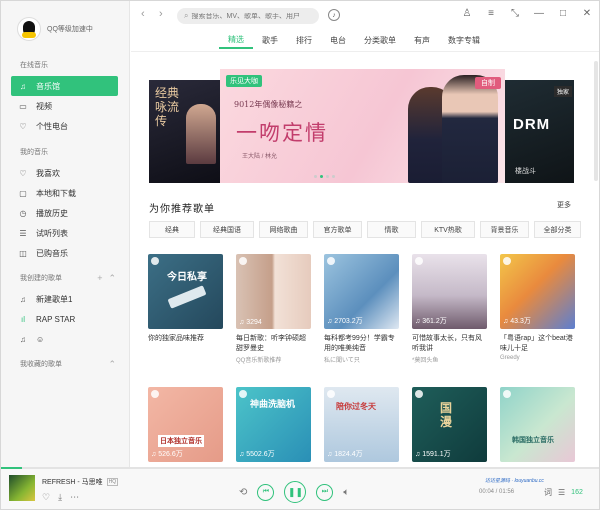 The width and height of the screenshot is (600, 510). What do you see at coordinates (537, 291) in the screenshot?
I see `playlist-cover: ♫ 43.3万` at bounding box center [537, 291].